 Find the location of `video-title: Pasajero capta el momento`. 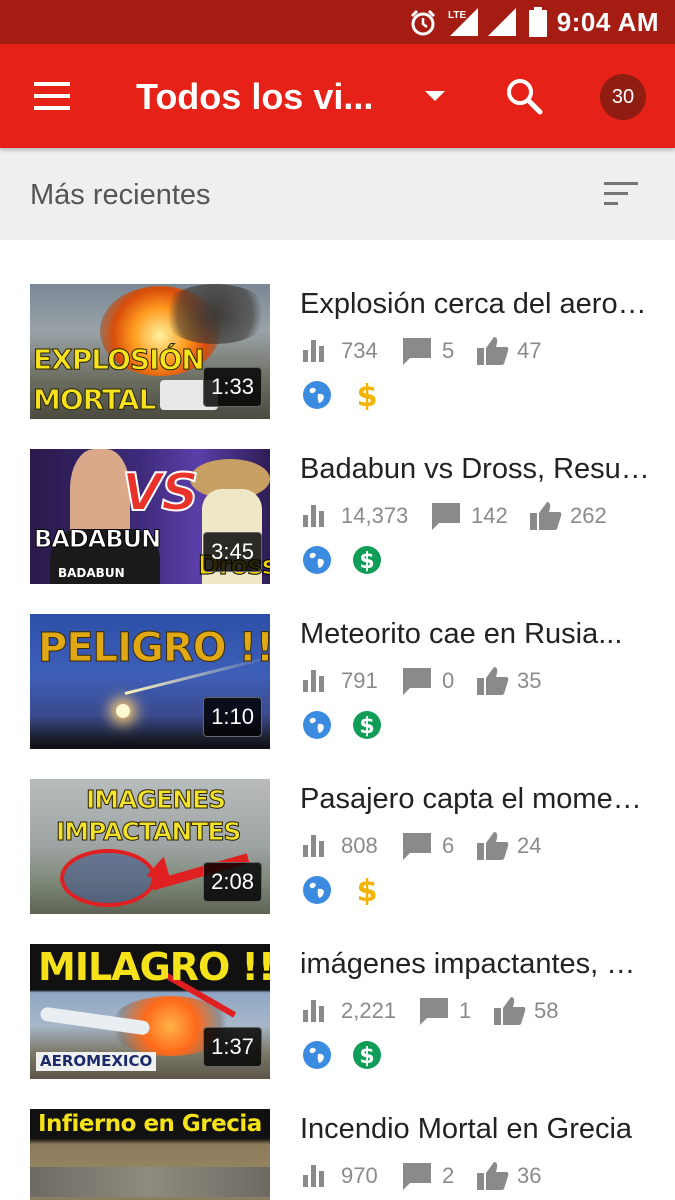

video-title: Pasajero capta el momento is located at coordinates (475, 799).